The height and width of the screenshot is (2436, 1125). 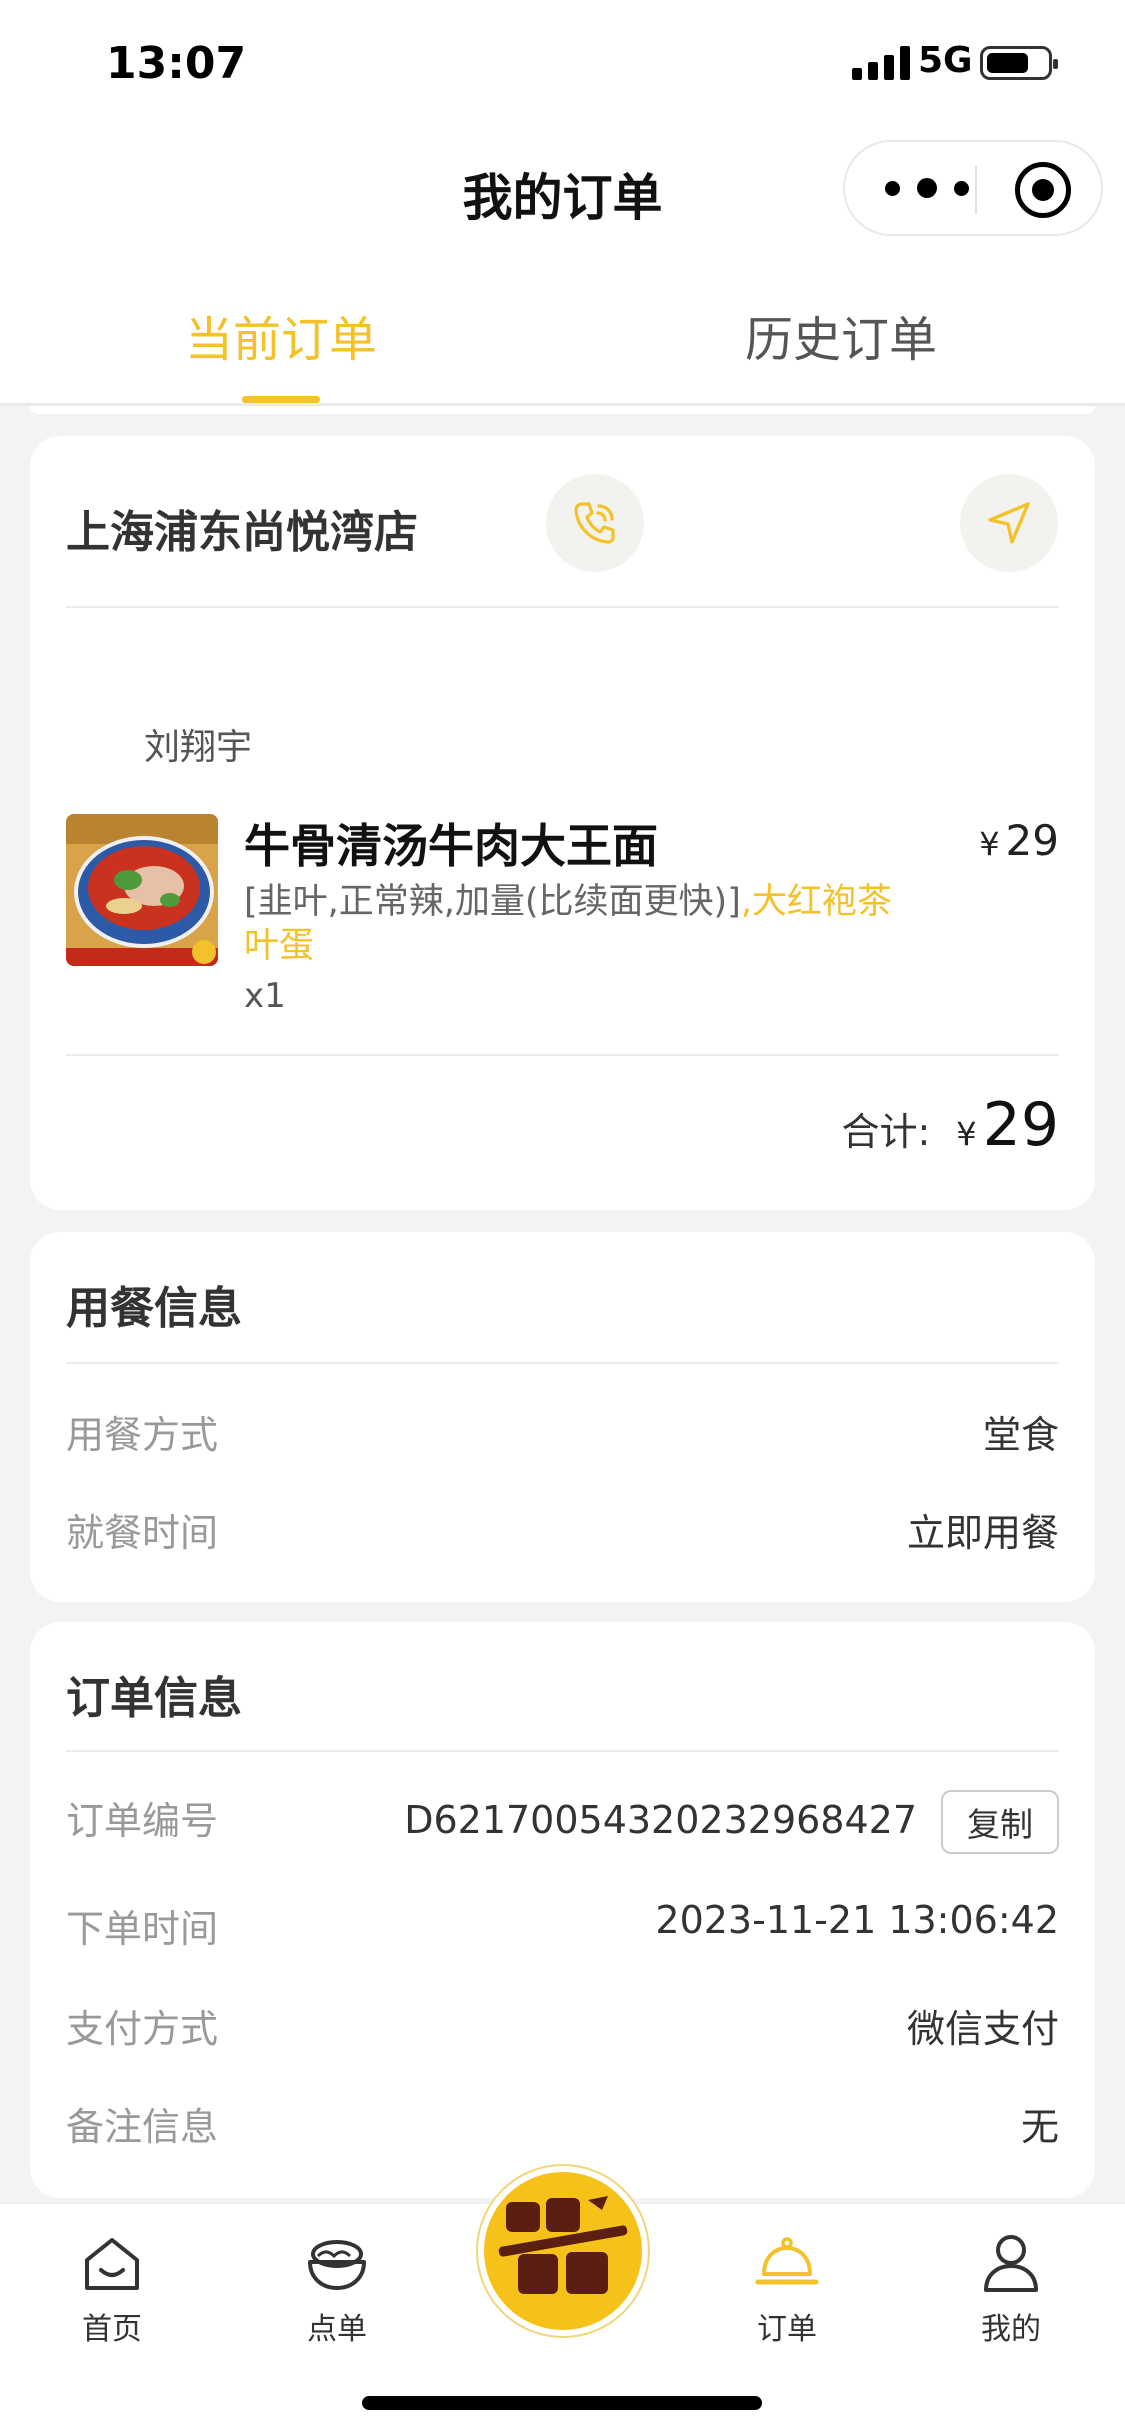 I want to click on tabbar-item-home: 首页, so click(x=112, y=2289).